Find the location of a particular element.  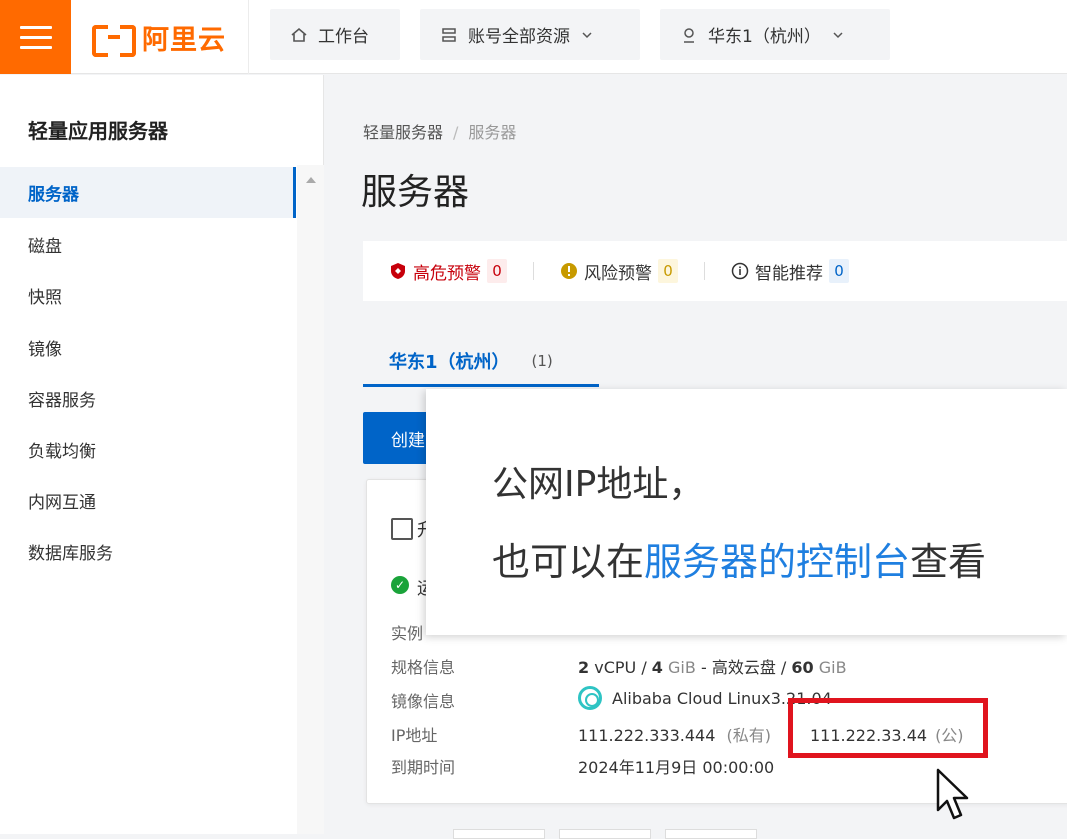

alibaba-linux-icon is located at coordinates (590, 698).